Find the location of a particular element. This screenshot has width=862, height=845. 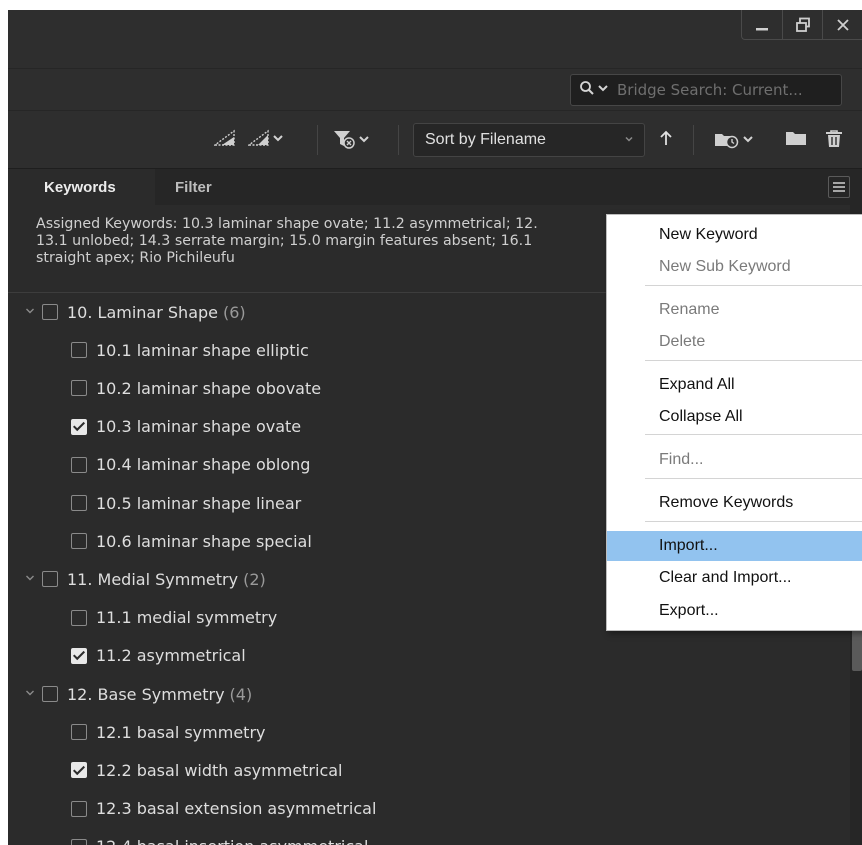

keyword-row: 12.4 basal insertion asymmetrical is located at coordinates (428, 836).